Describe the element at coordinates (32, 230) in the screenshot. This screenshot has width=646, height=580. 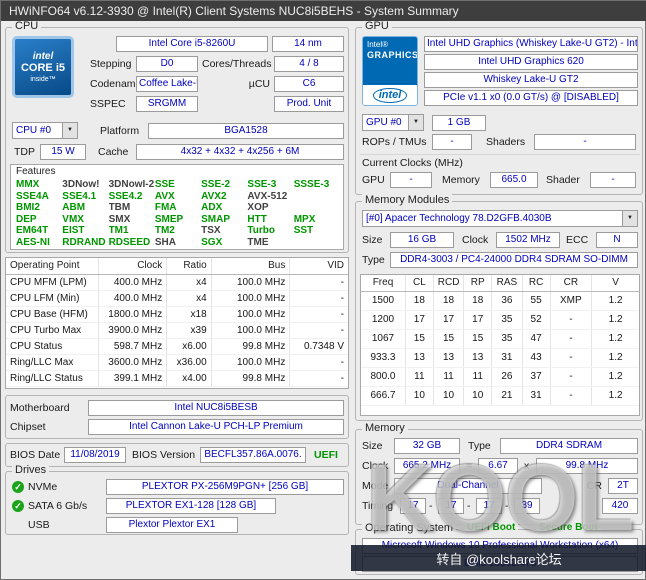
I see `cpu-feature-em64t: EM64T` at that location.